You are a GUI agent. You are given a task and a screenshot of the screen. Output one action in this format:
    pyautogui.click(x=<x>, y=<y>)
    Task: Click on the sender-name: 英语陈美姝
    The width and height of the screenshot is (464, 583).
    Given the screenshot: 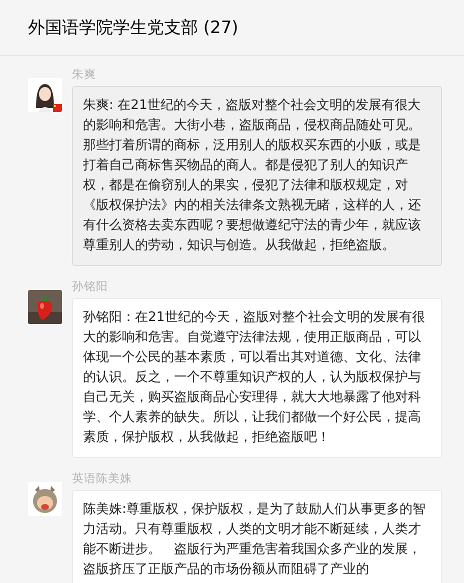 What is the action you would take?
    pyautogui.click(x=102, y=478)
    